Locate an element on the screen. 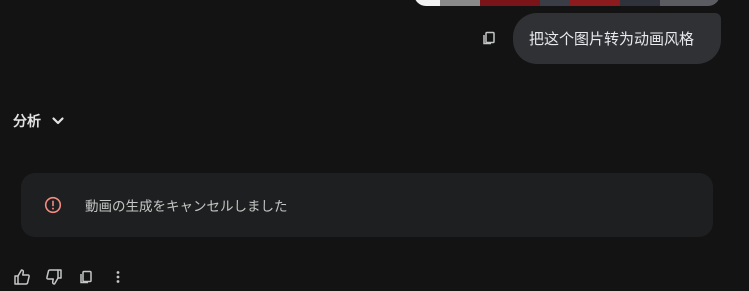  analysis-toggle: 分析 is located at coordinates (39, 121).